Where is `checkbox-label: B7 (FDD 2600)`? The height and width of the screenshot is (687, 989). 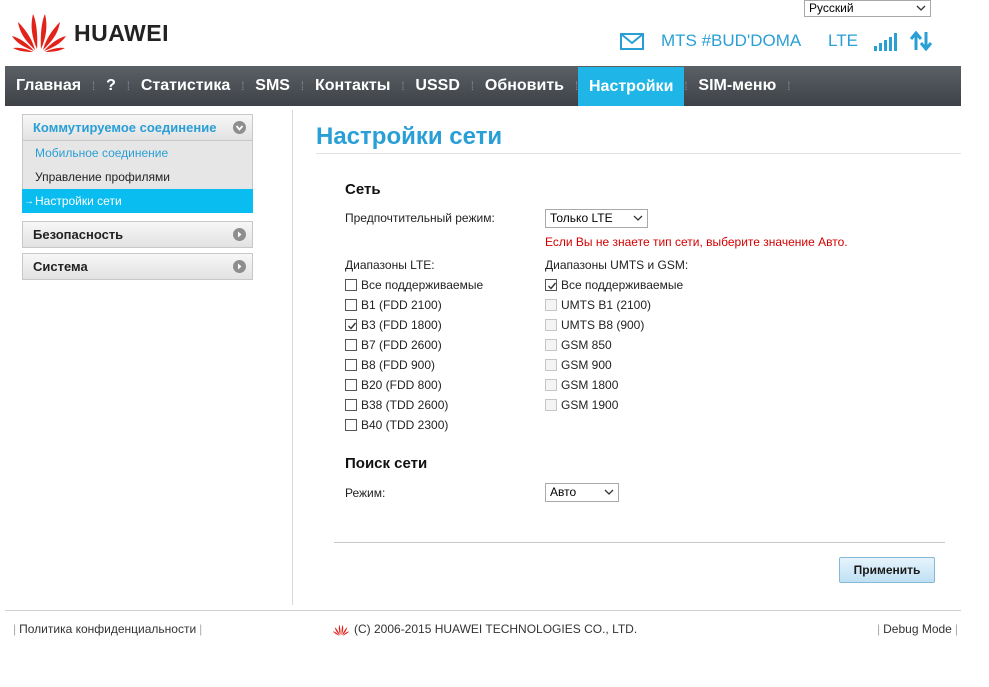
checkbox-label: B7 (FDD 2600) is located at coordinates (401, 345).